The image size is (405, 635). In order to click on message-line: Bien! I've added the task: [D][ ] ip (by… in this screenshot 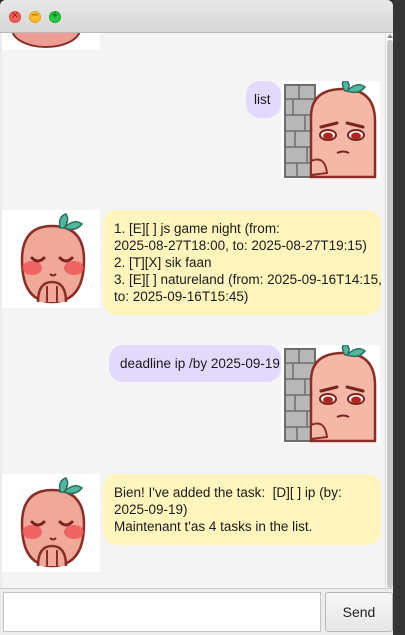, I will do `click(228, 492)`.